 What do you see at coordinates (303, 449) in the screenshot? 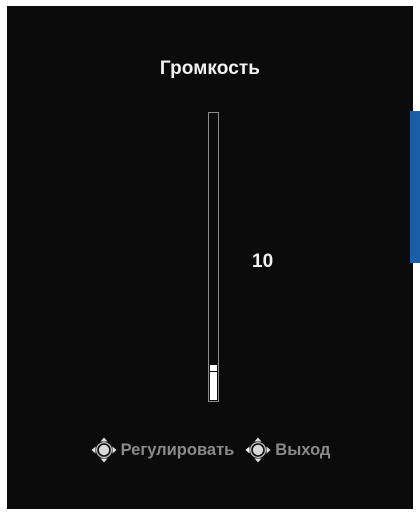
I see `hint-exit-label: Выход` at bounding box center [303, 449].